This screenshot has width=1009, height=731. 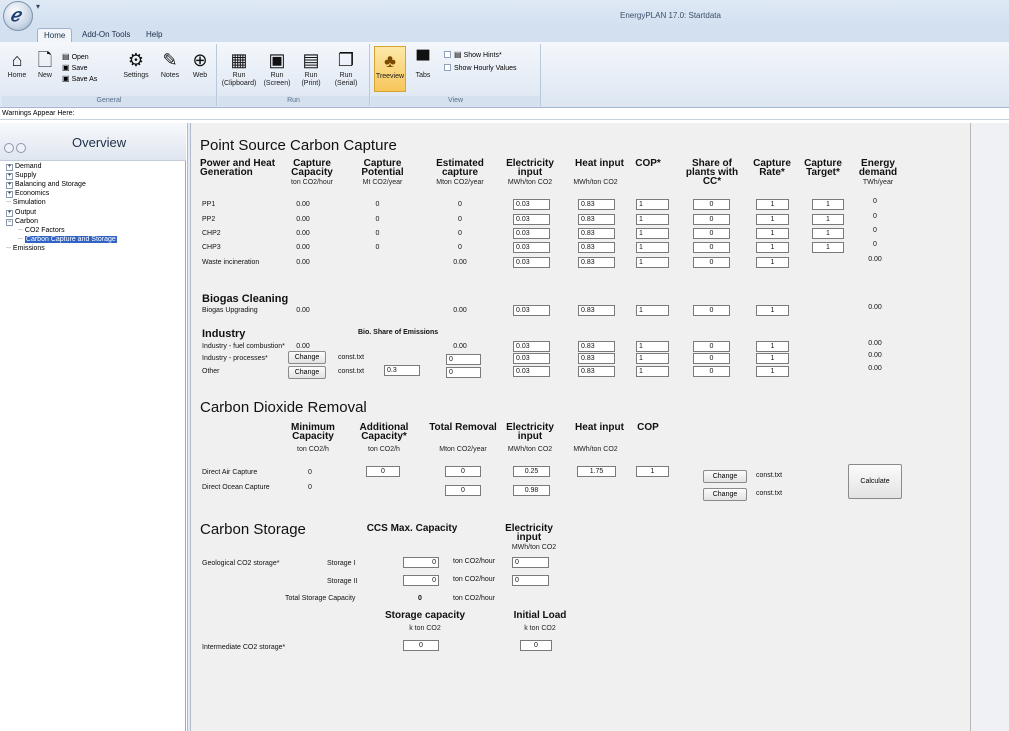 I want to click on show-hourly-toggle: Show Hourly Values, so click(x=480, y=68).